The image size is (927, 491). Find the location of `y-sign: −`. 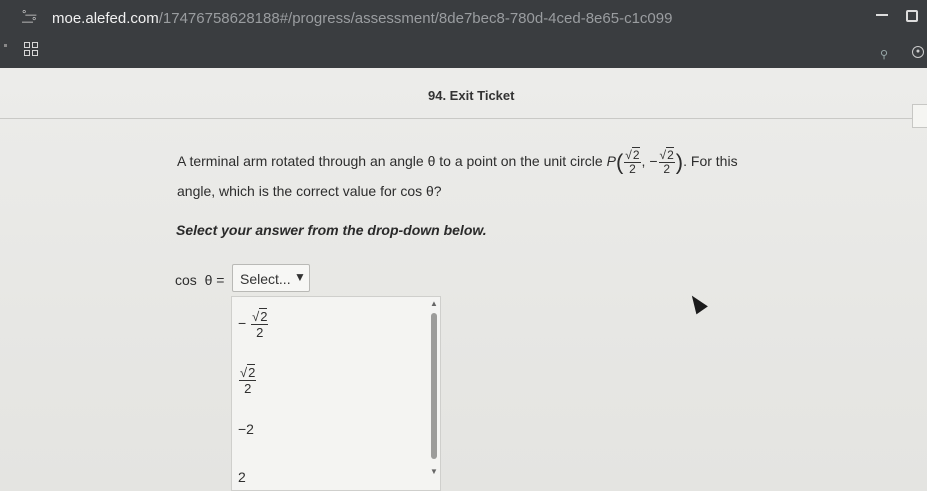

y-sign: − is located at coordinates (653, 161).